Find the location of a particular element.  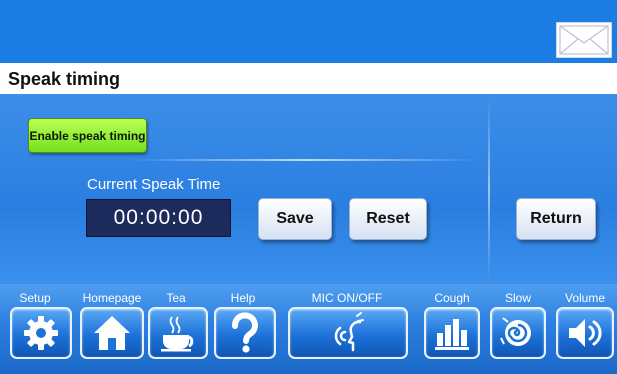

slow-button is located at coordinates (518, 333).